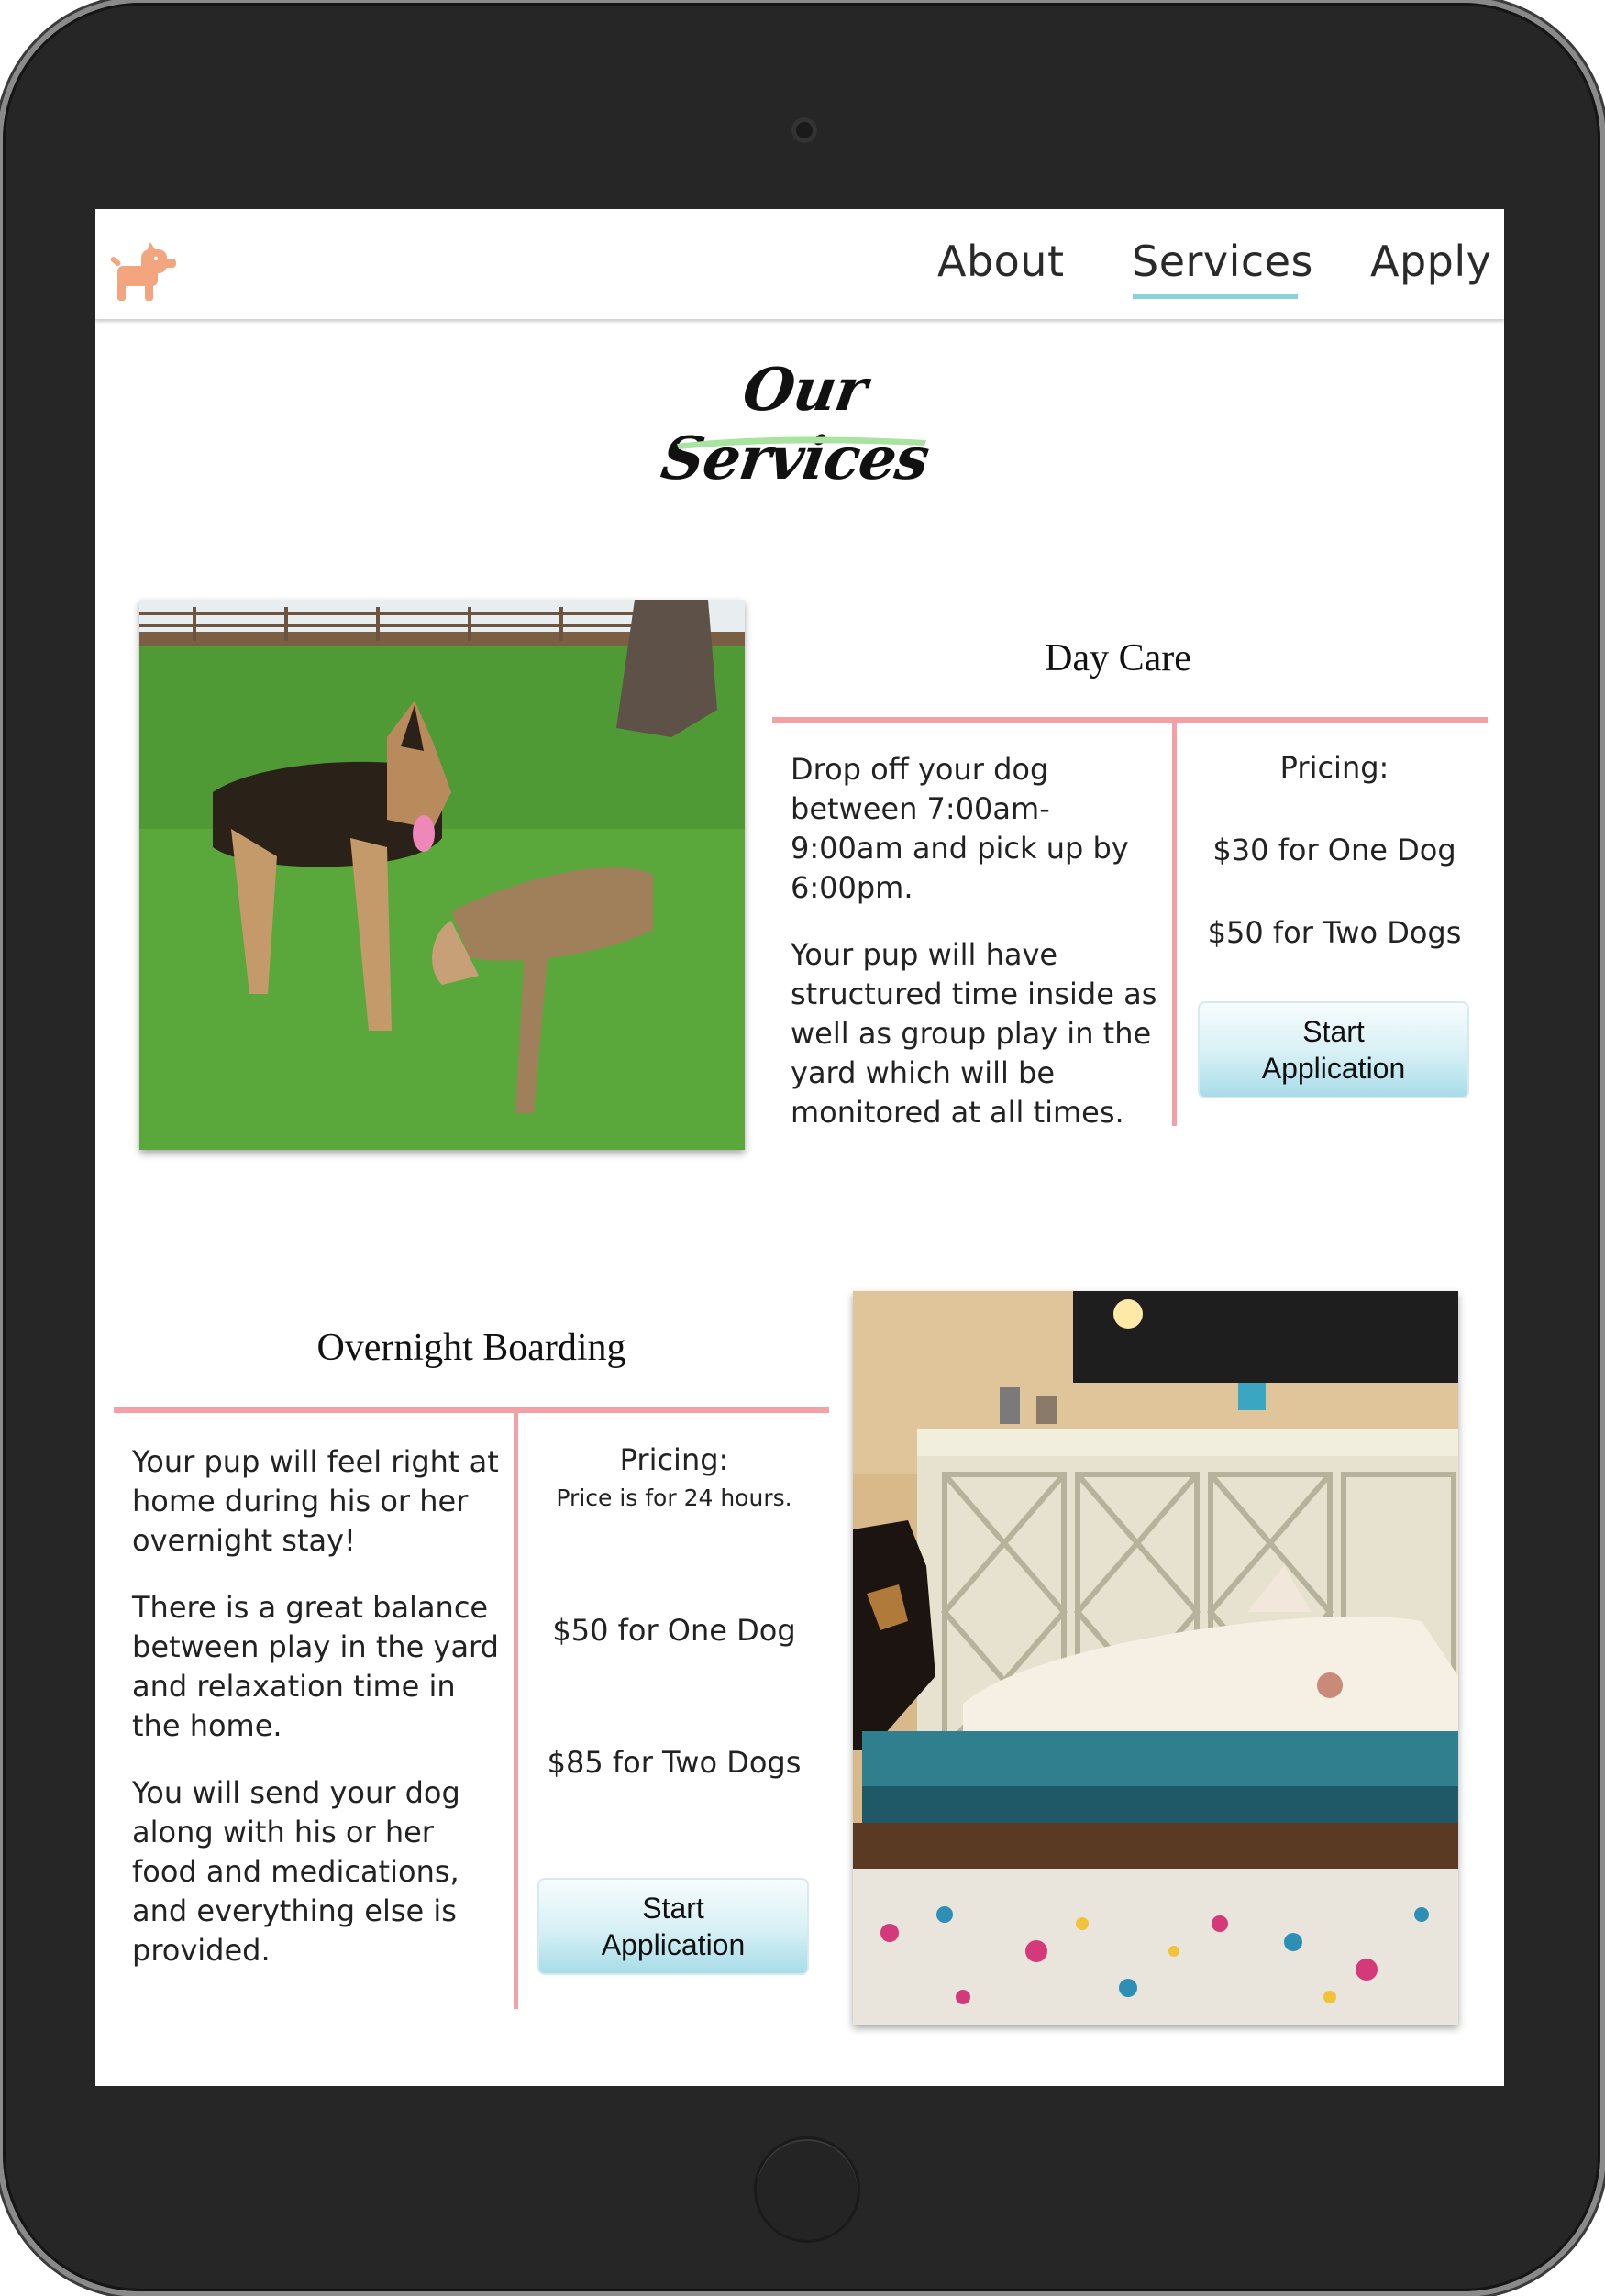 This screenshot has width=1605, height=2296. Describe the element at coordinates (1334, 767) in the screenshot. I see `day-care-pricing-label: Pricing:` at that location.